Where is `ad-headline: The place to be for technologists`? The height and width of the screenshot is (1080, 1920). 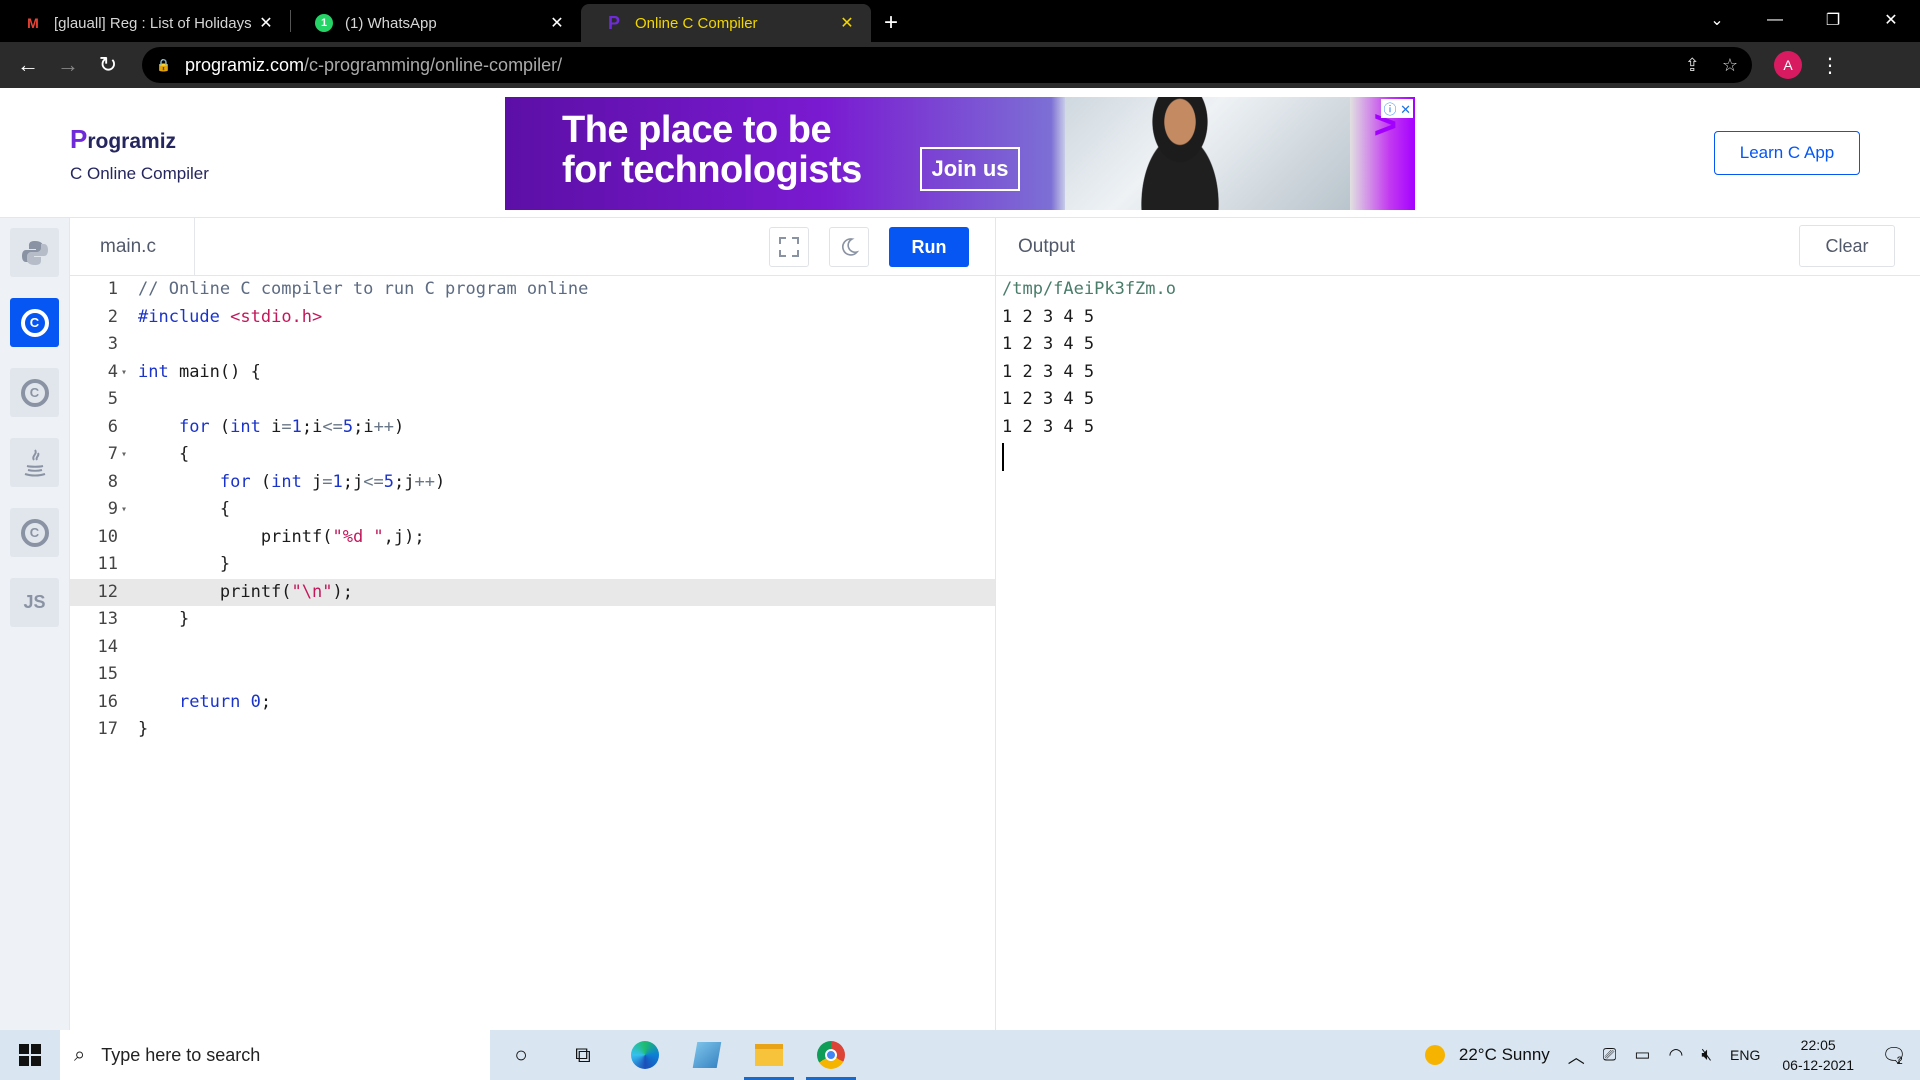 ad-headline: The place to be for technologists is located at coordinates (712, 150).